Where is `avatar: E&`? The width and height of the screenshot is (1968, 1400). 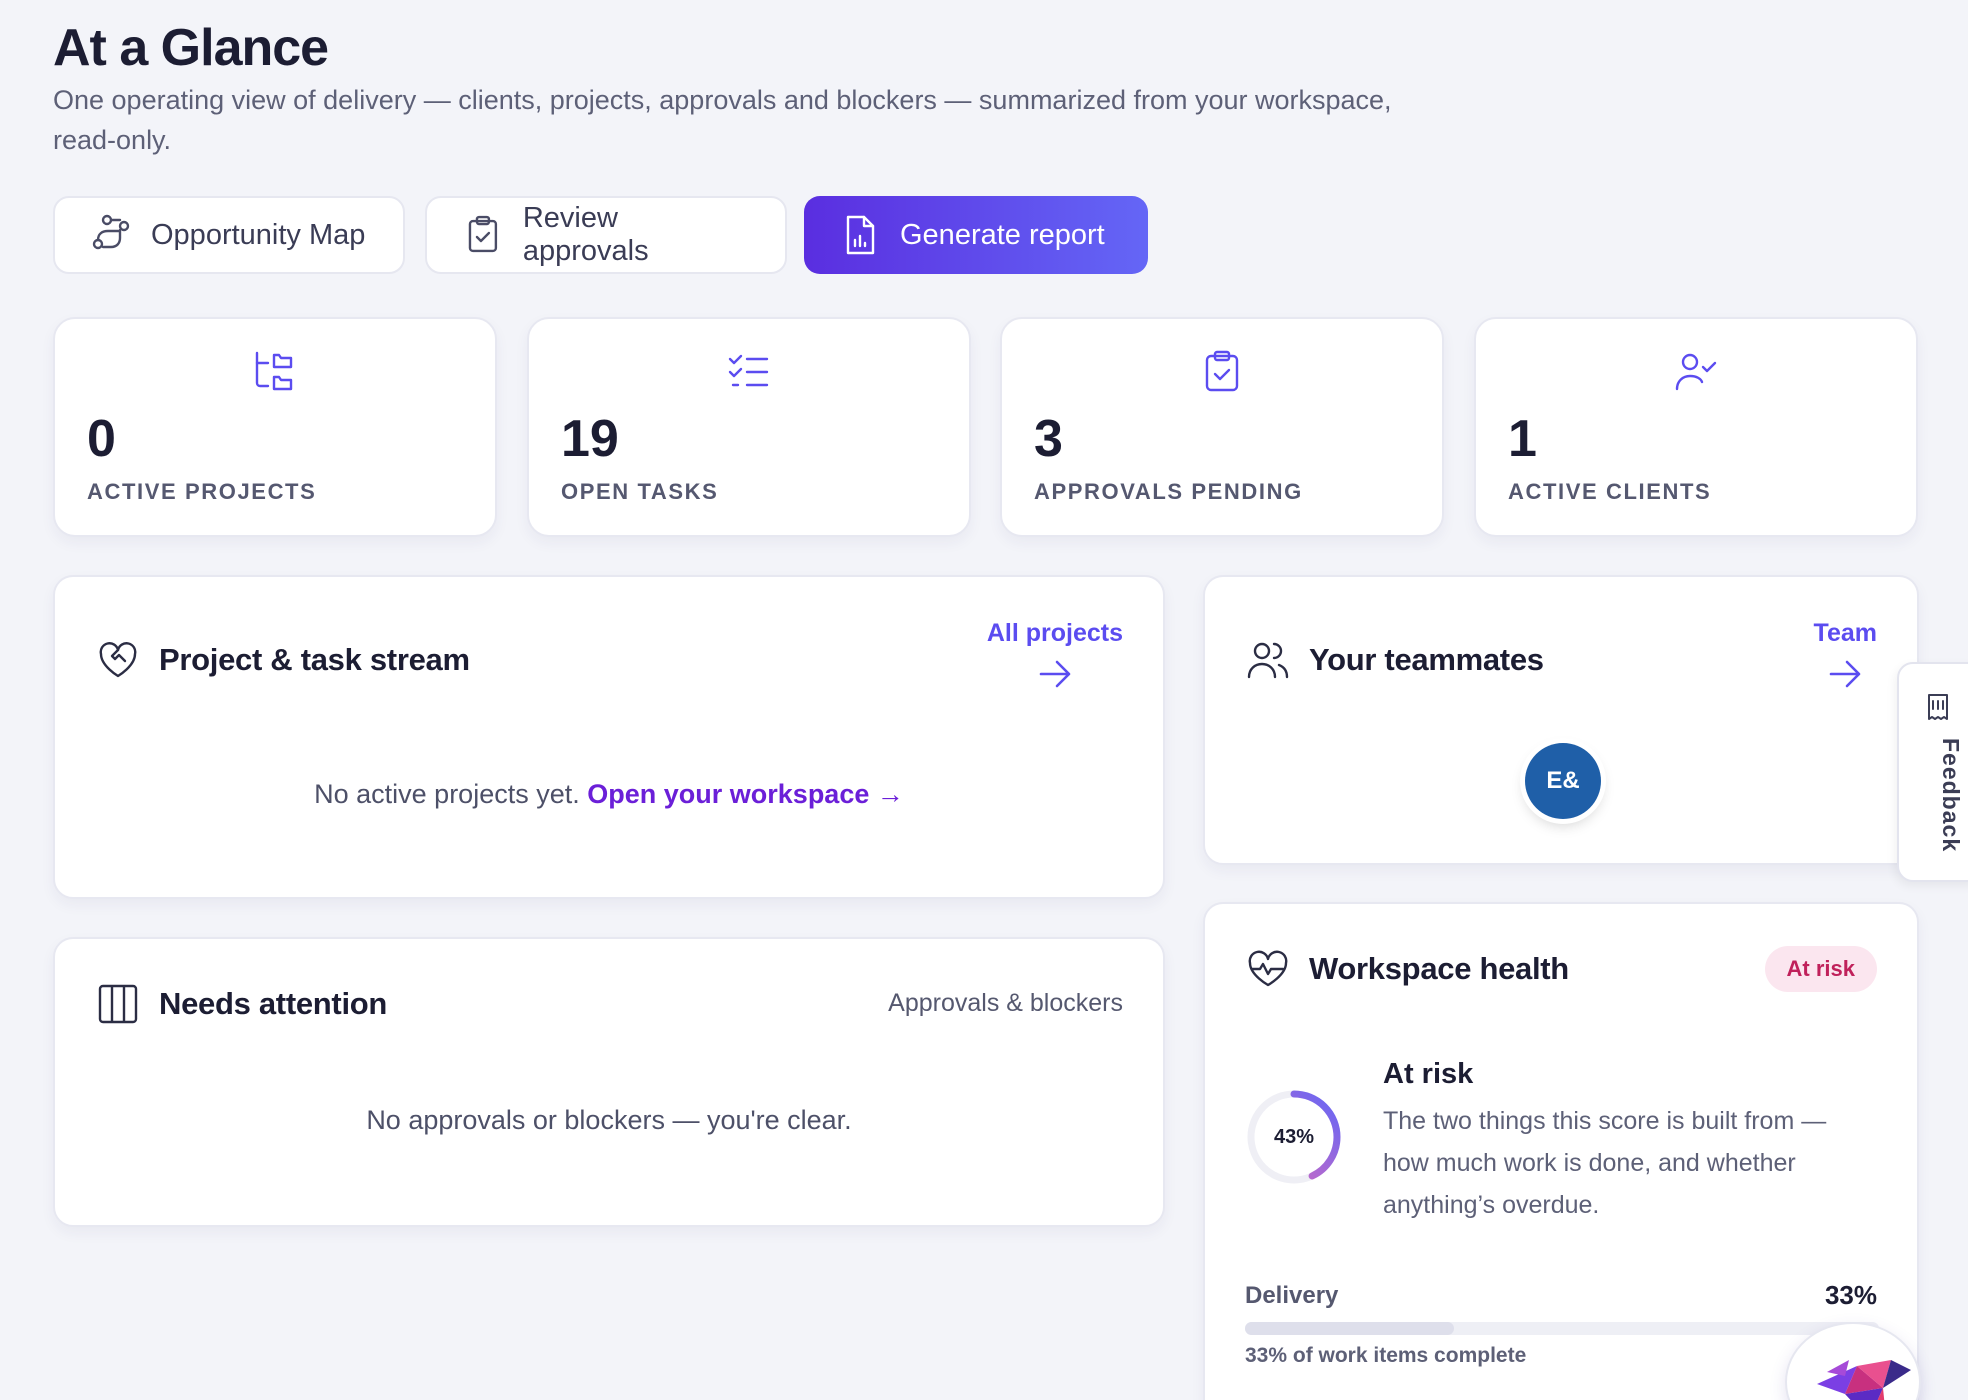 avatar: E& is located at coordinates (1563, 781).